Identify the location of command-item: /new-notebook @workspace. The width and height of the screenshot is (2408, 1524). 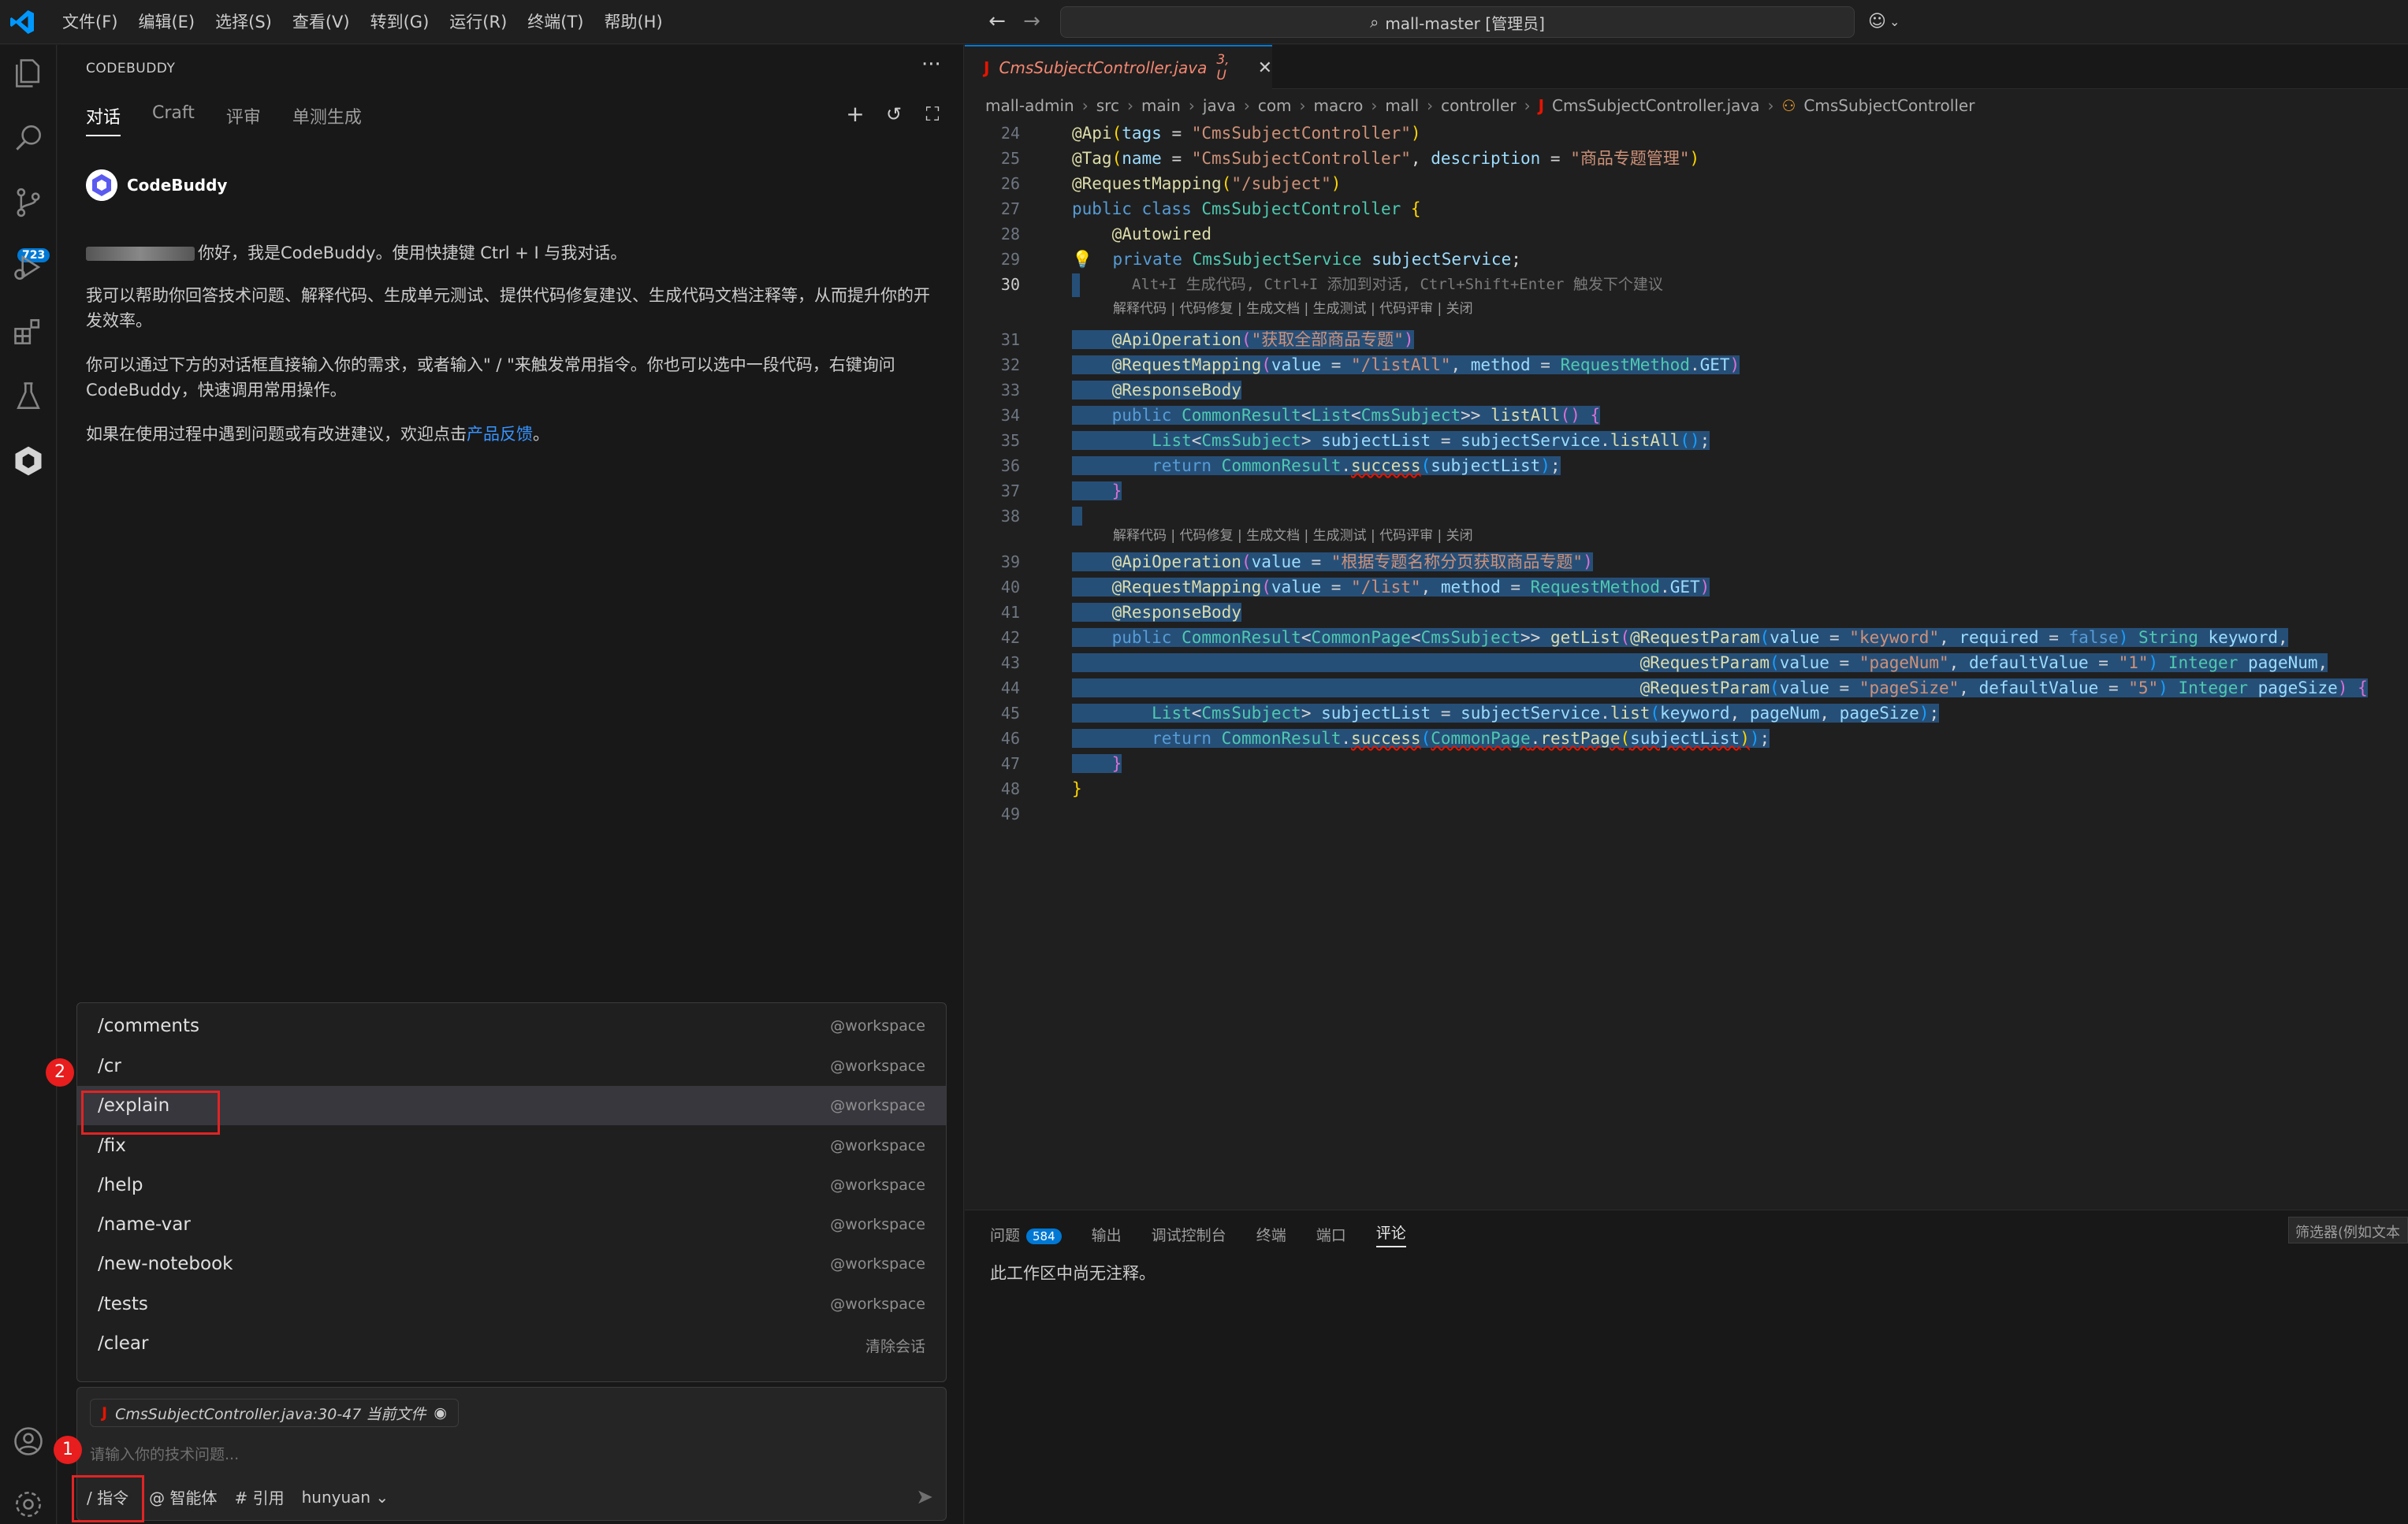
(511, 1264).